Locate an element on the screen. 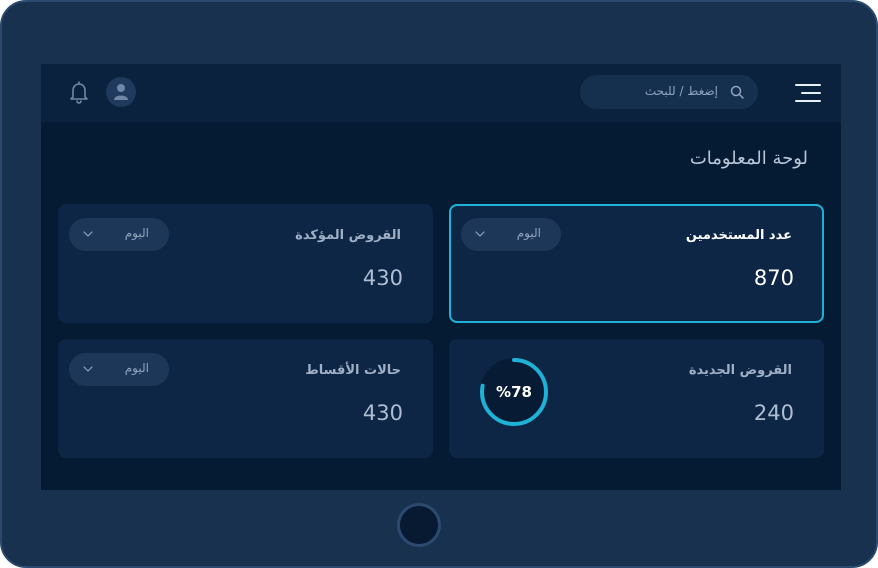 Image resolution: width=878 pixels, height=568 pixels. user-avatar-icon is located at coordinates (121, 92).